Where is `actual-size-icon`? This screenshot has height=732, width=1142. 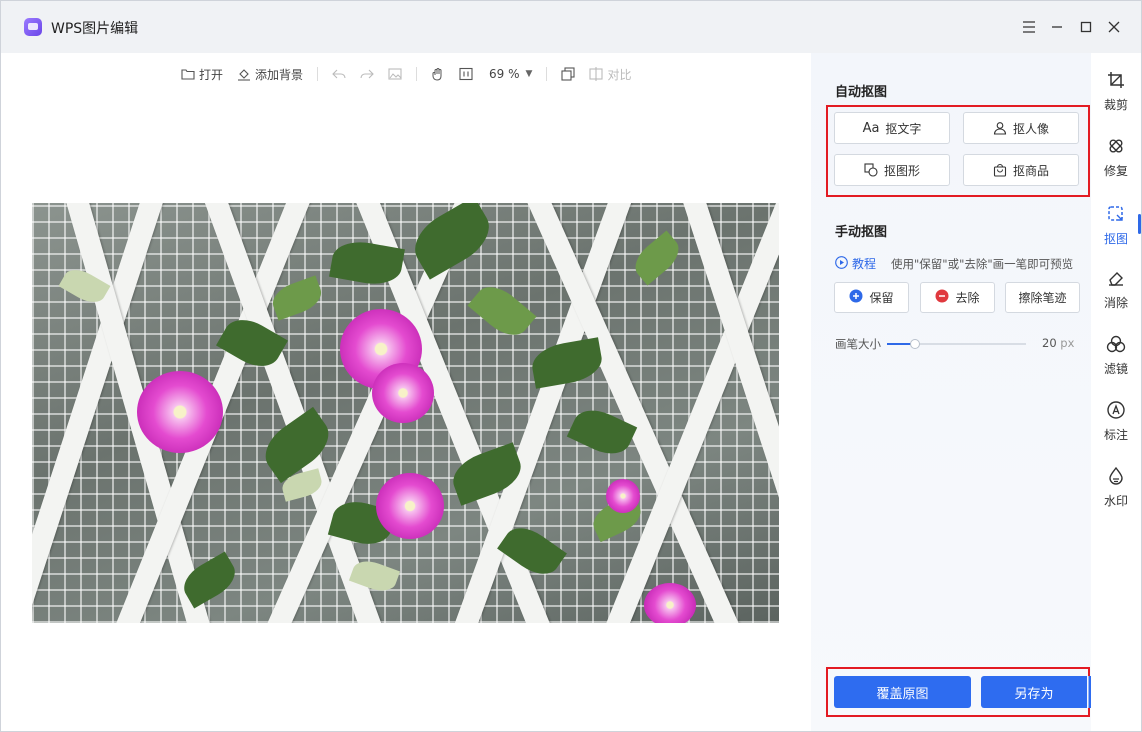
actual-size-icon is located at coordinates (466, 74).